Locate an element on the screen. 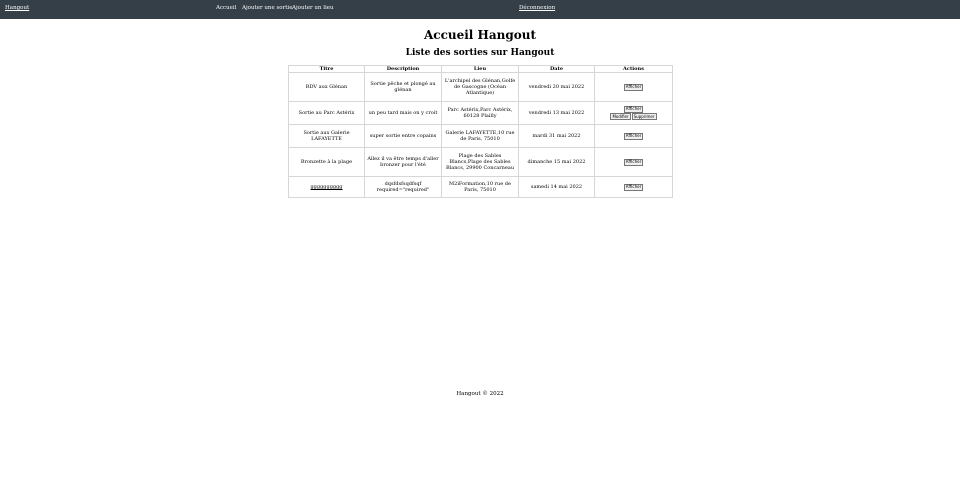  cell-lieu: M2iFormation,10 rue de Paris, 75010 is located at coordinates (480, 187).